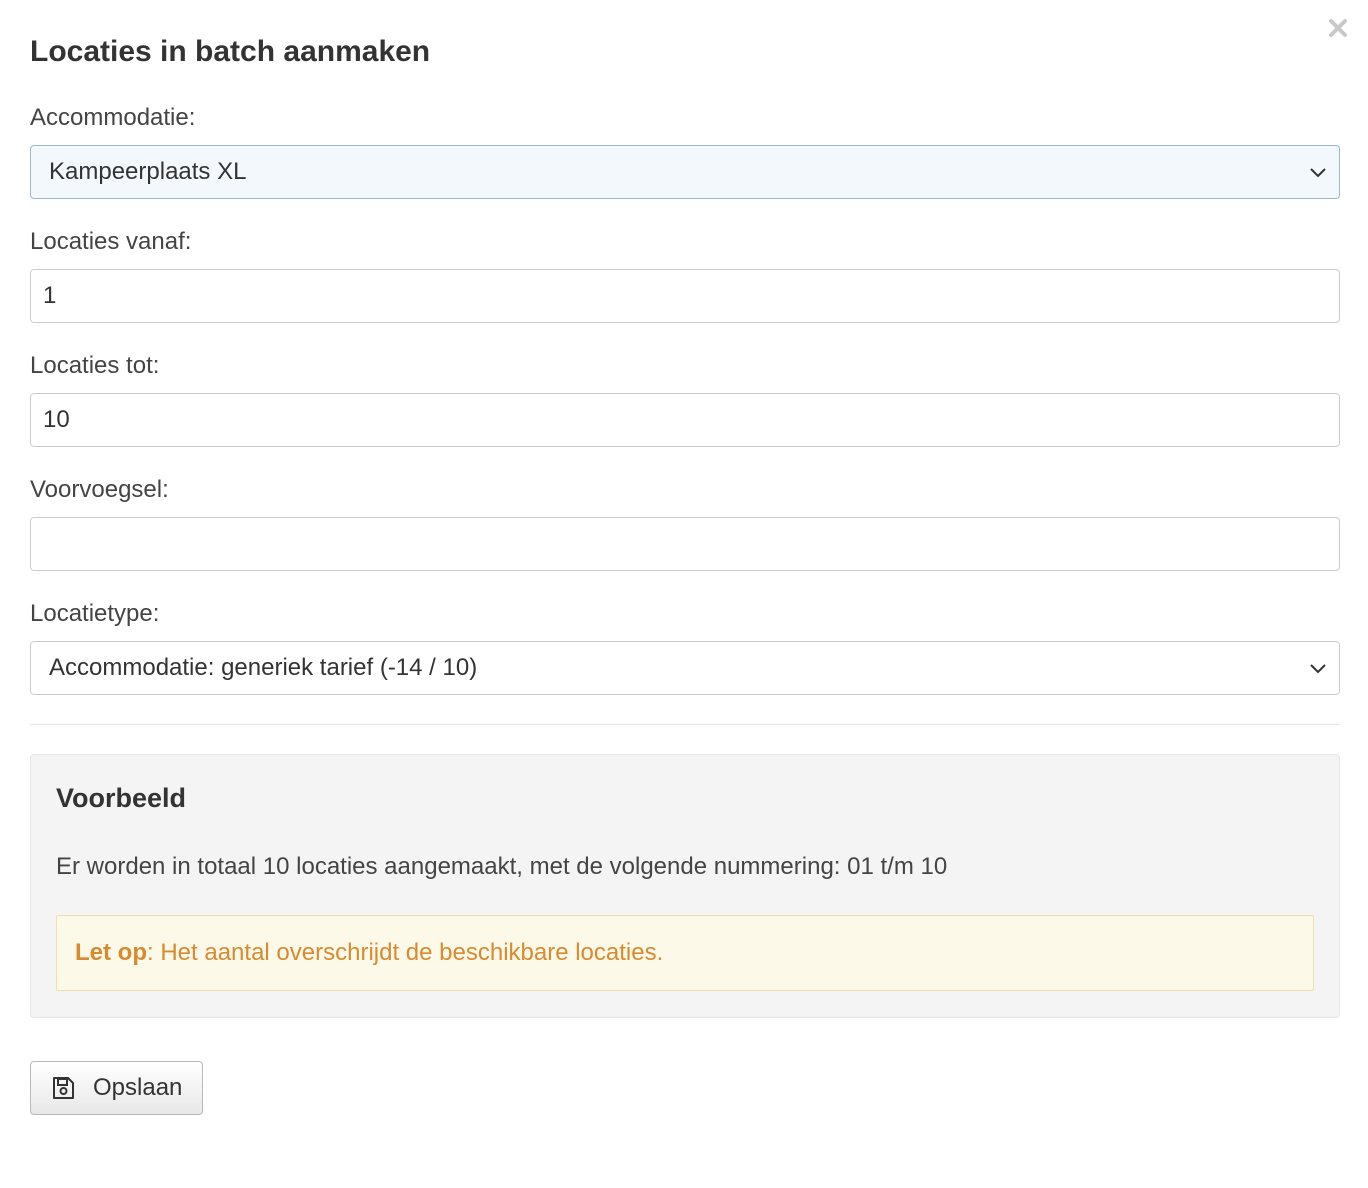  Describe the element at coordinates (685, 420) in the screenshot. I see `locaties-tot-input: 10` at that location.